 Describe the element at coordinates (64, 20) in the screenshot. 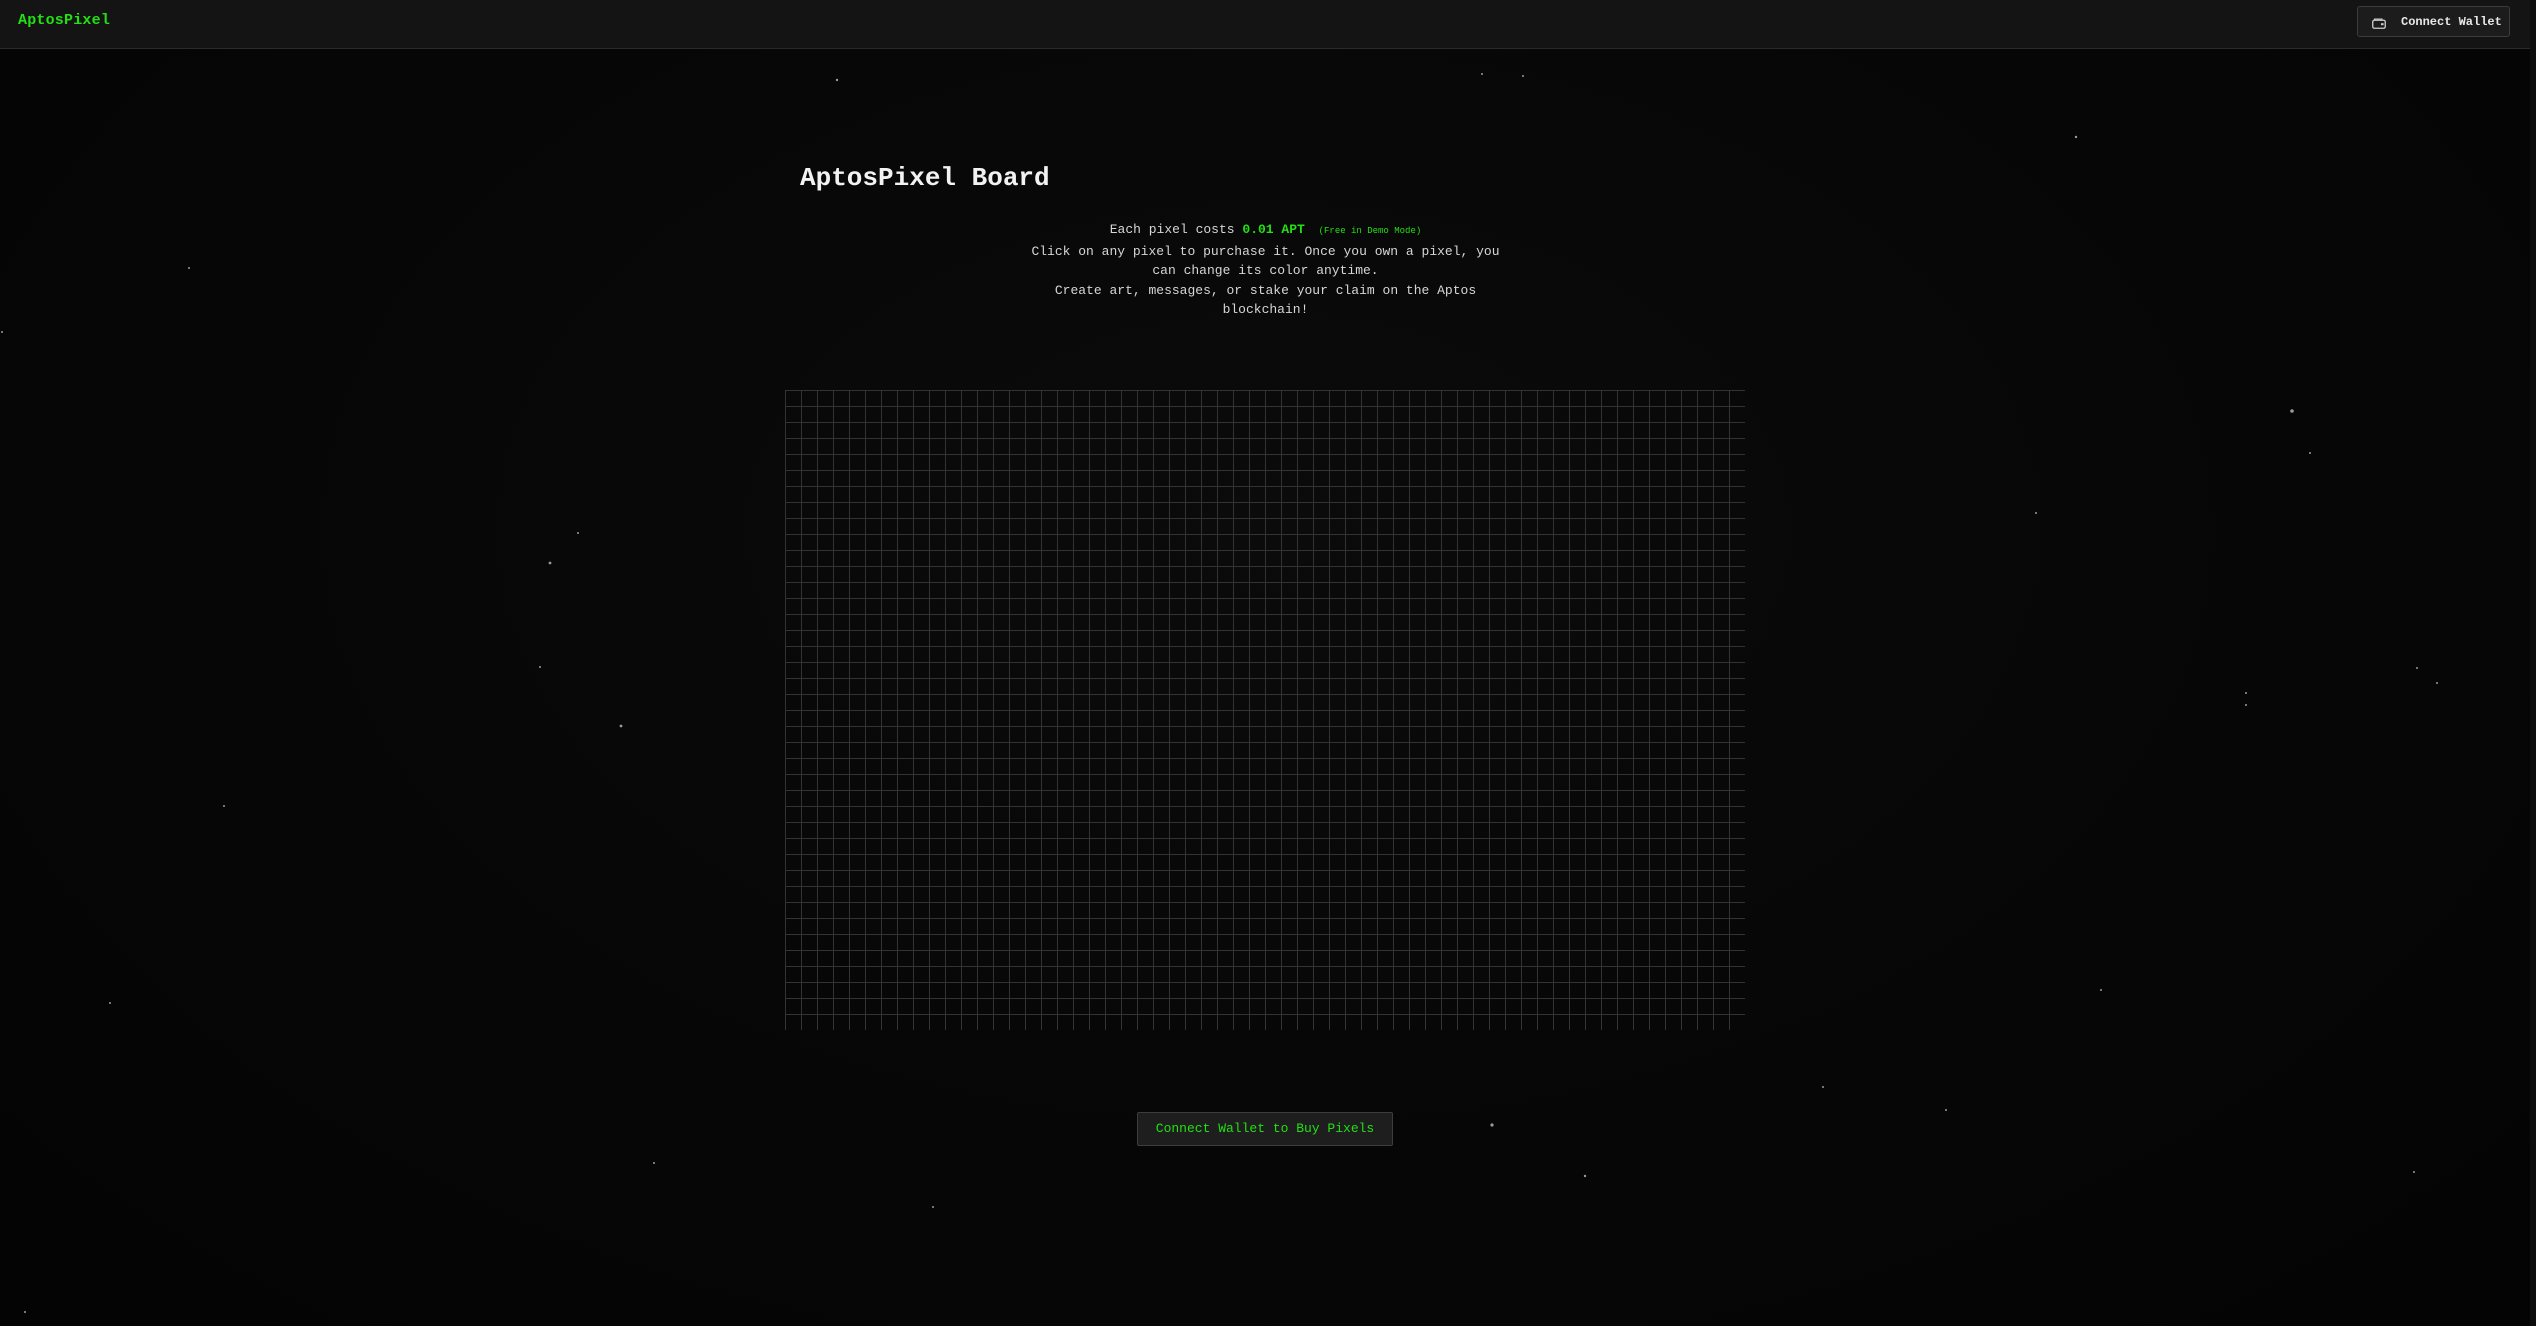

I see `brand-logo: AptosPixel` at that location.